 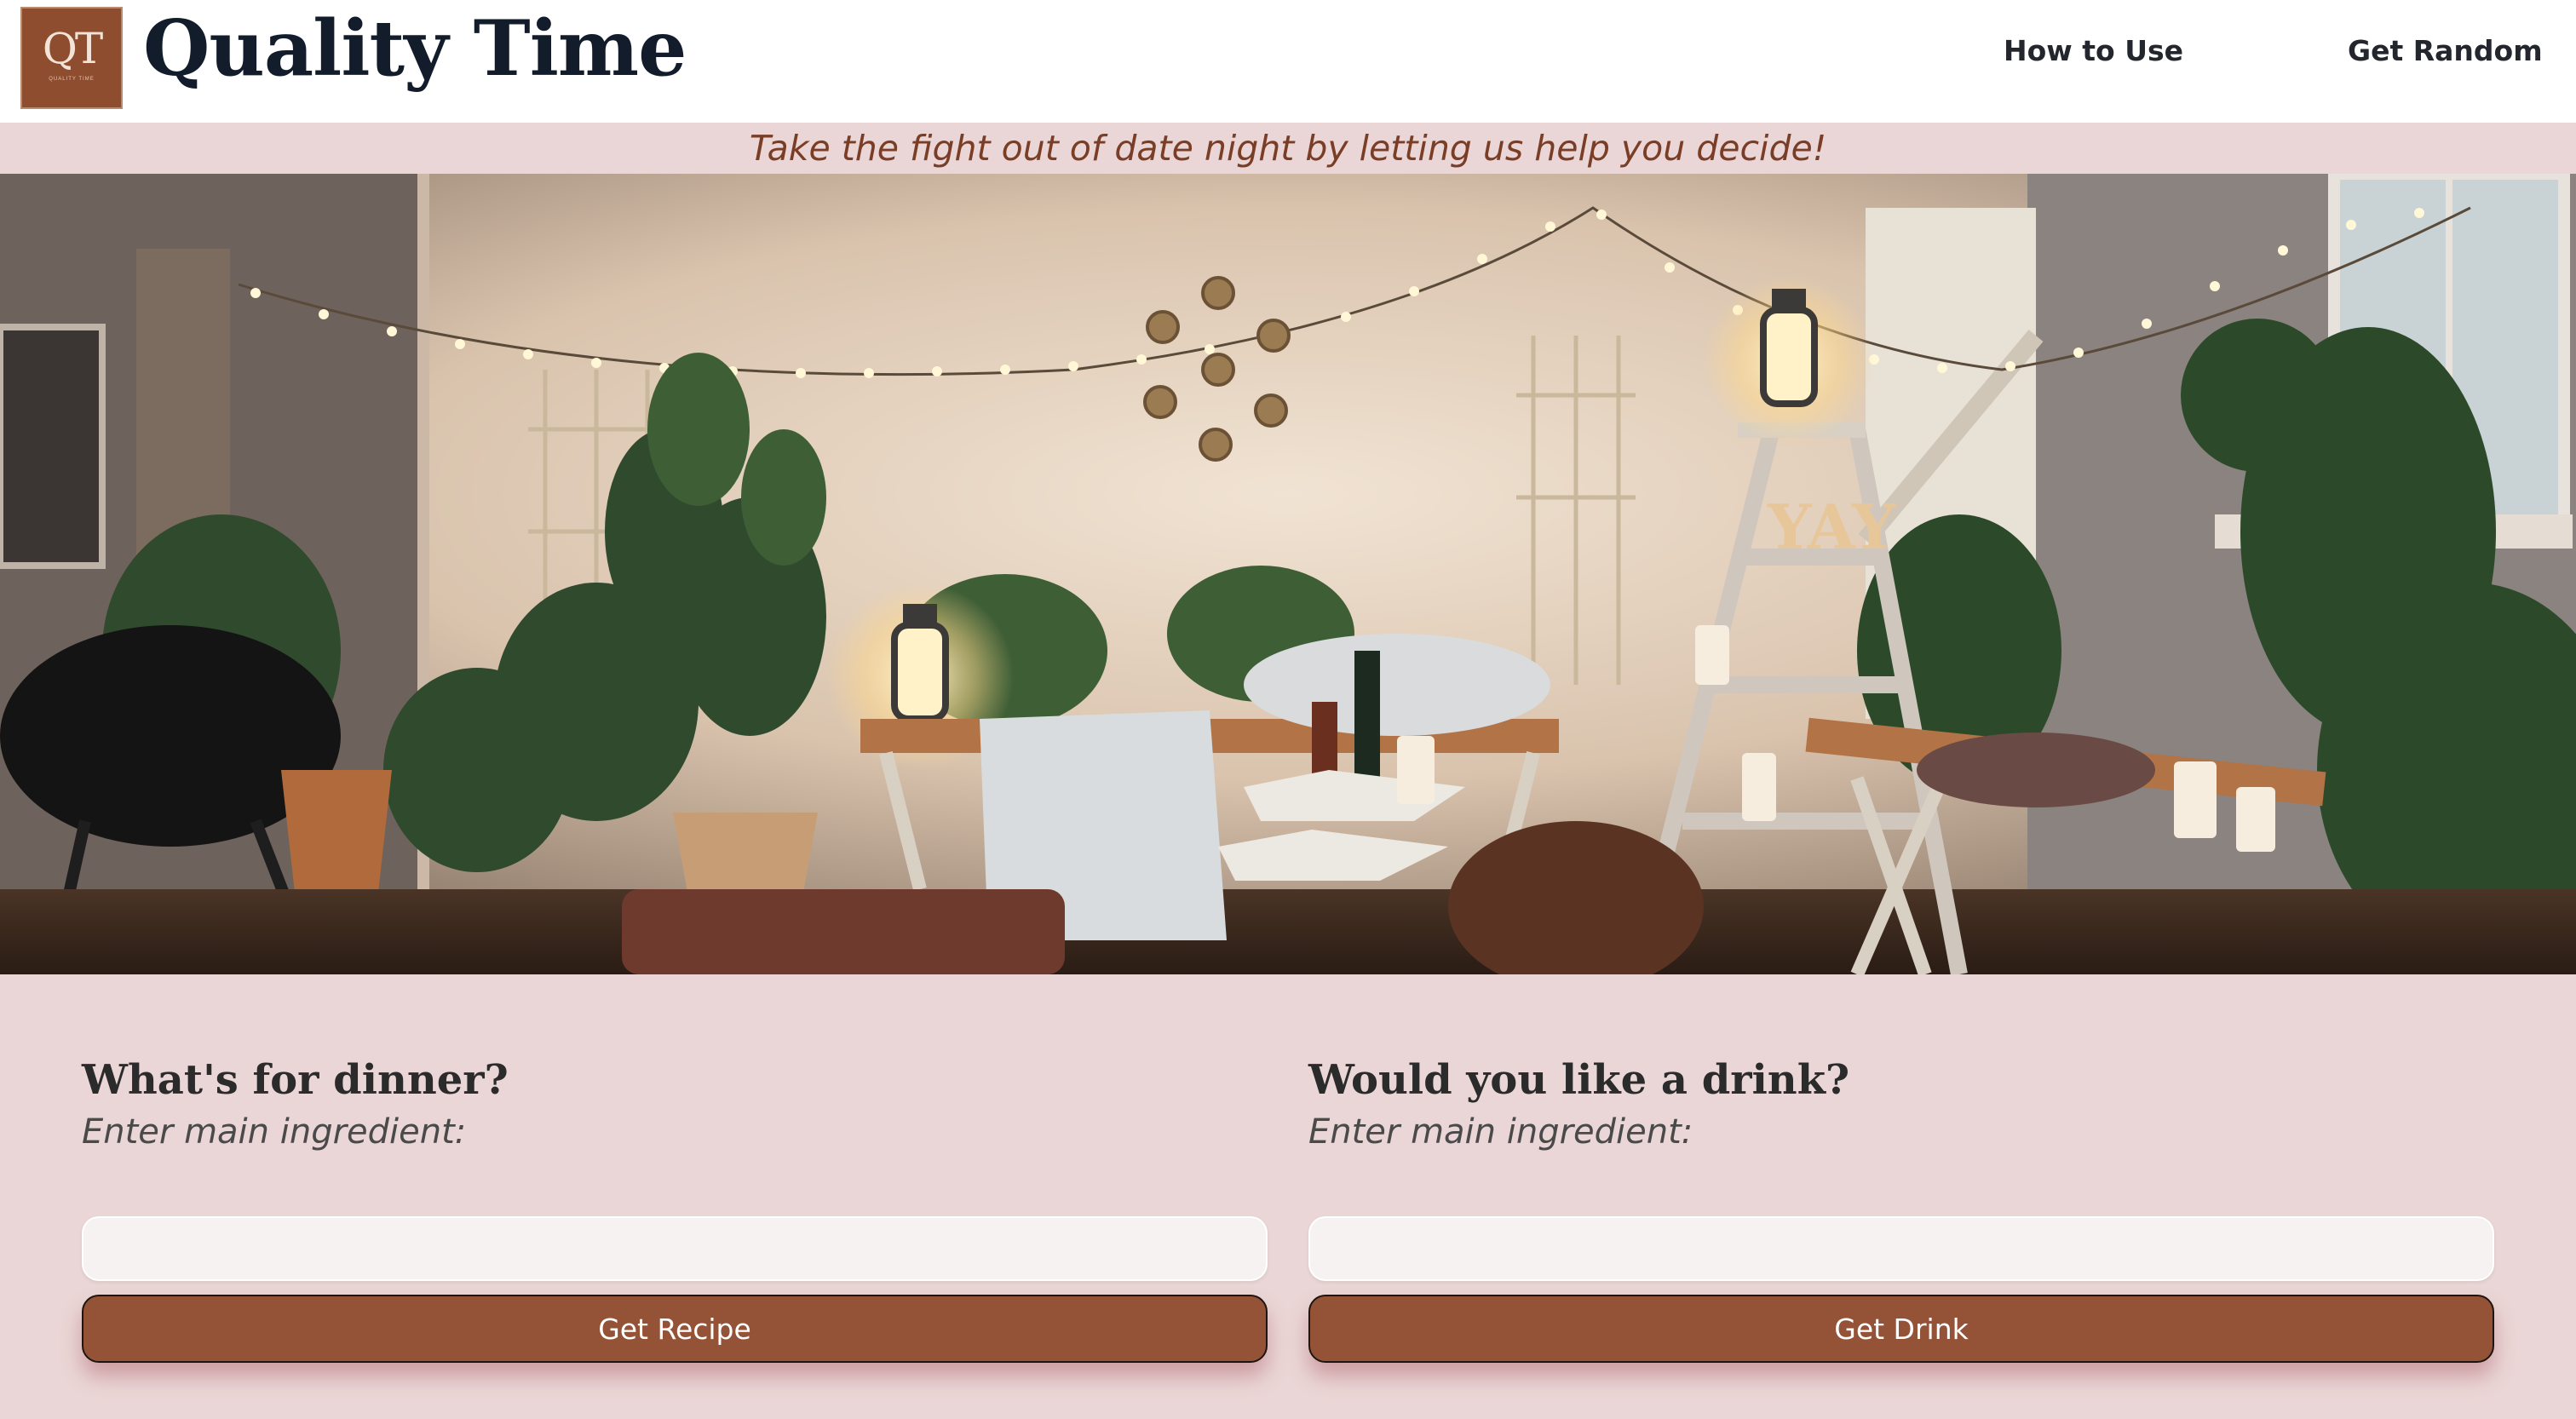 What do you see at coordinates (675, 1248) in the screenshot?
I see `dinner-ingredient-input` at bounding box center [675, 1248].